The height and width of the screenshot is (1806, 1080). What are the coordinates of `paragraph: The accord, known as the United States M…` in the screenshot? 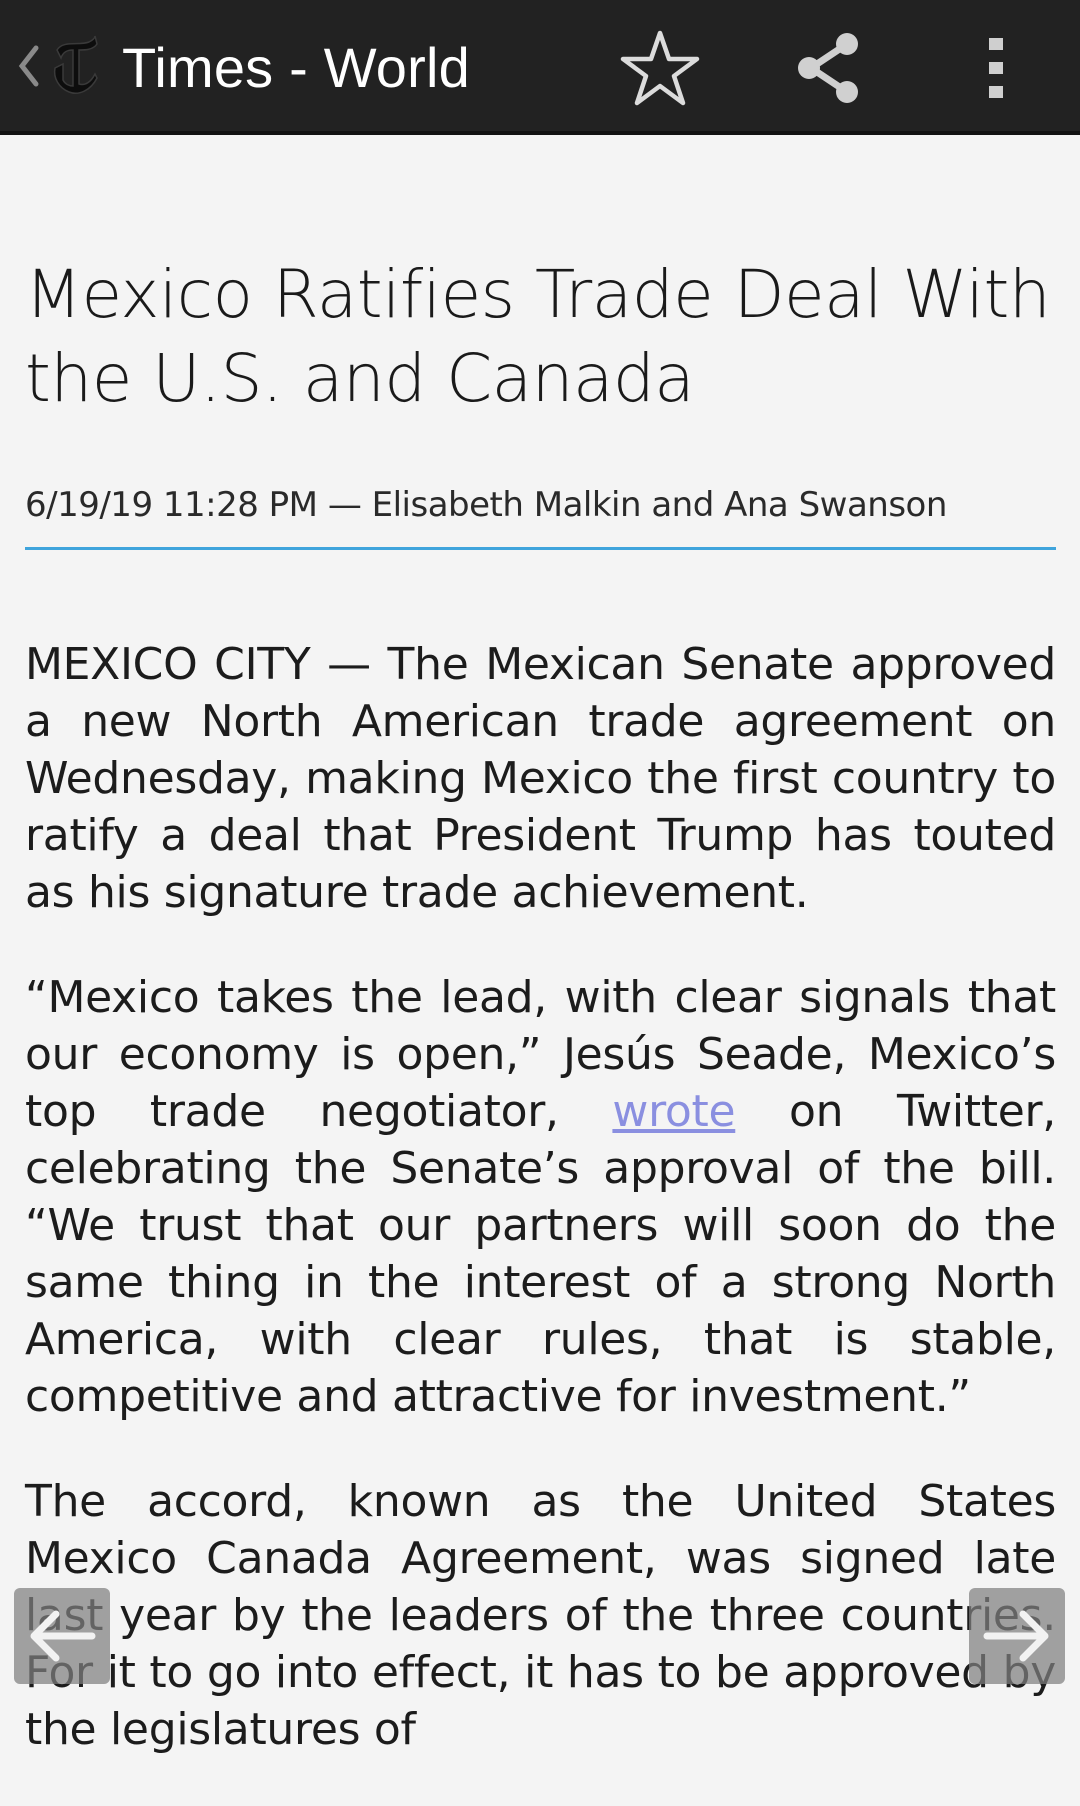 It's located at (540, 1615).